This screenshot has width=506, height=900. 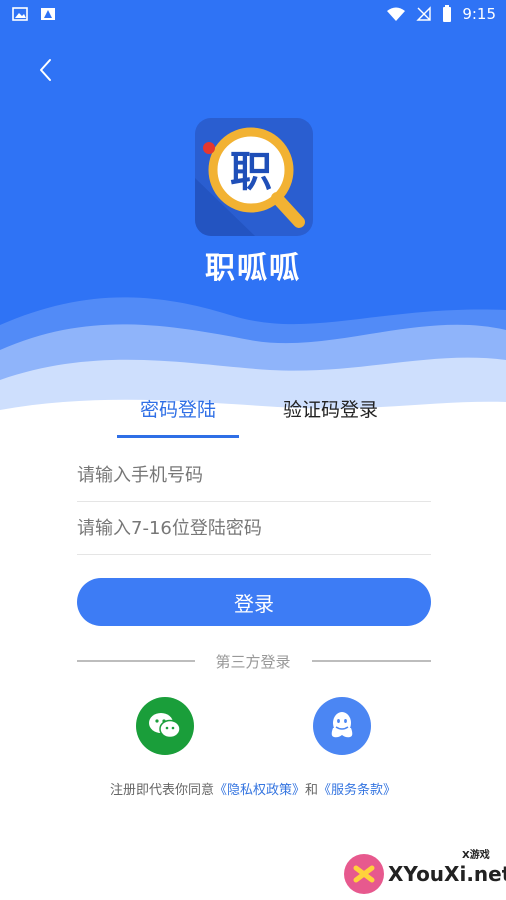 What do you see at coordinates (253, 662) in the screenshot?
I see `third-party-label: 第三方登录` at bounding box center [253, 662].